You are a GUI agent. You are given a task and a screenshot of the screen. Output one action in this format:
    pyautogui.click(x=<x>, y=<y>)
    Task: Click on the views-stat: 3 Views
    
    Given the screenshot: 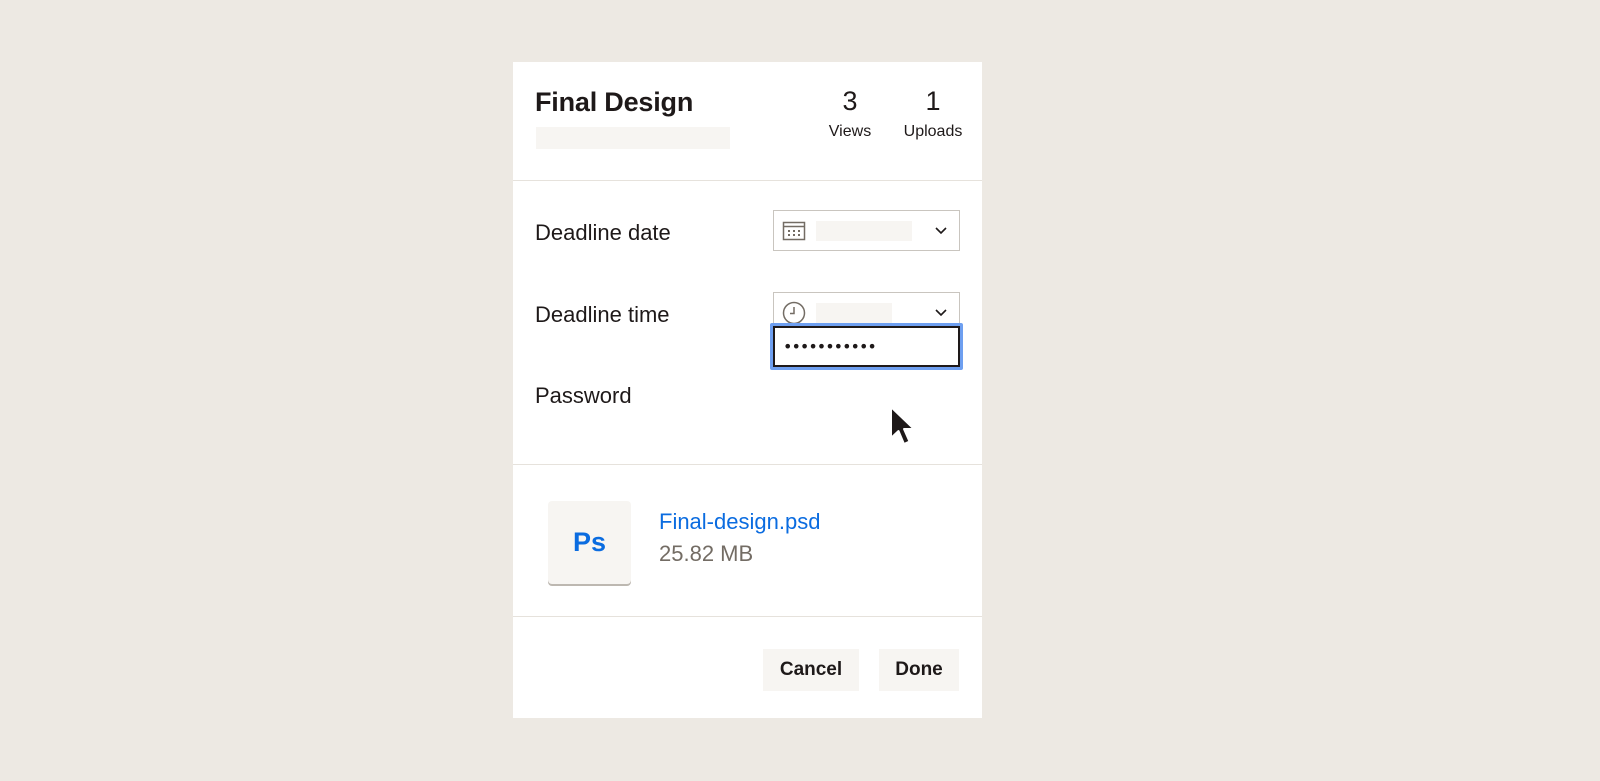 What is the action you would take?
    pyautogui.click(x=850, y=114)
    